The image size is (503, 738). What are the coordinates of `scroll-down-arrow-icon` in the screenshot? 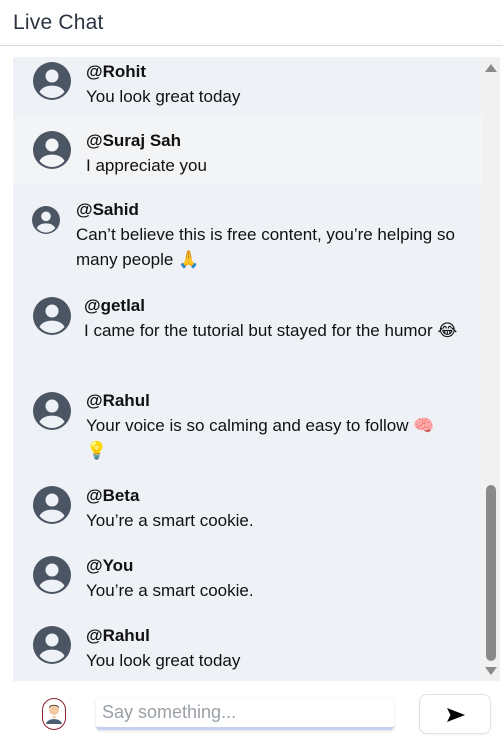 It's located at (491, 671).